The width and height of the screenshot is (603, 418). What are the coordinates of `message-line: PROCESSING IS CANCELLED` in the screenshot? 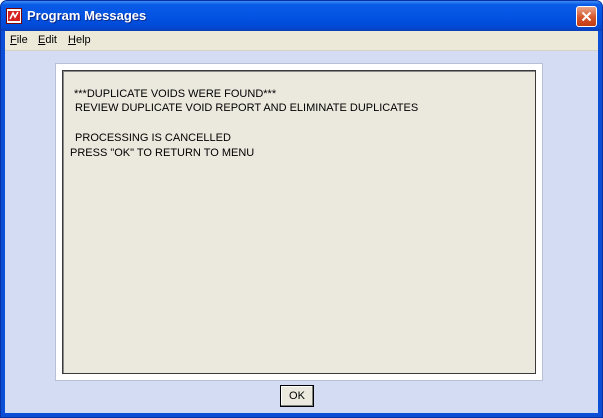 It's located at (151, 138).